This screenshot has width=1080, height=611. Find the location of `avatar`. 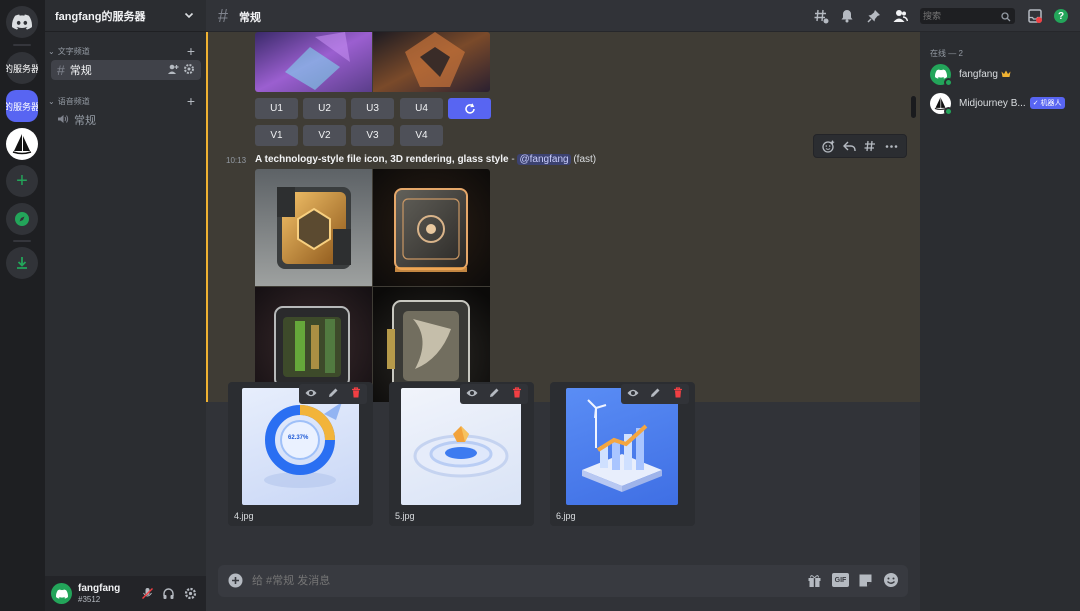

avatar is located at coordinates (61, 593).